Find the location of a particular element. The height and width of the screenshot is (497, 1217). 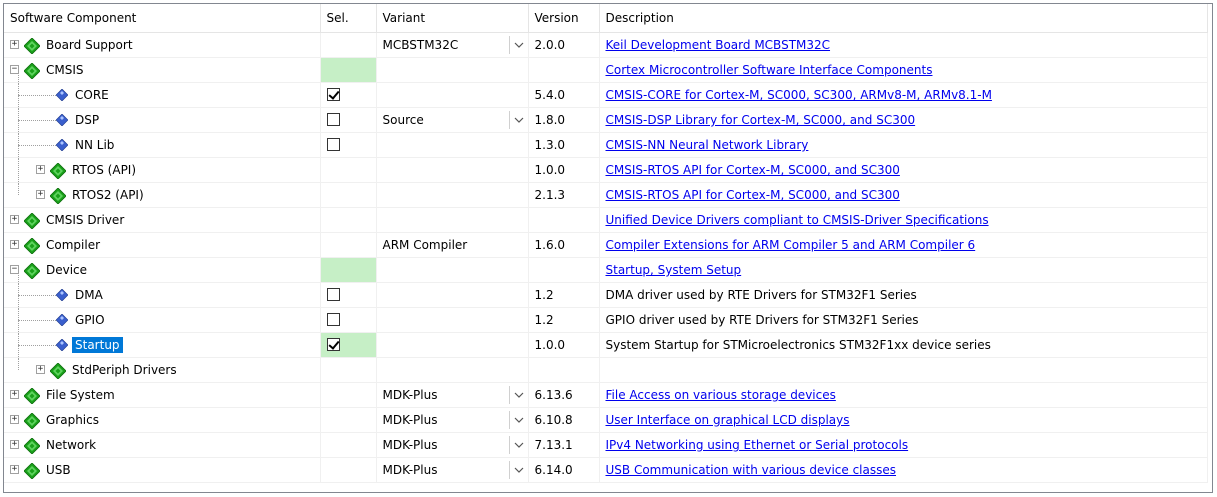

component-name-cell: + Network is located at coordinates (162, 445).